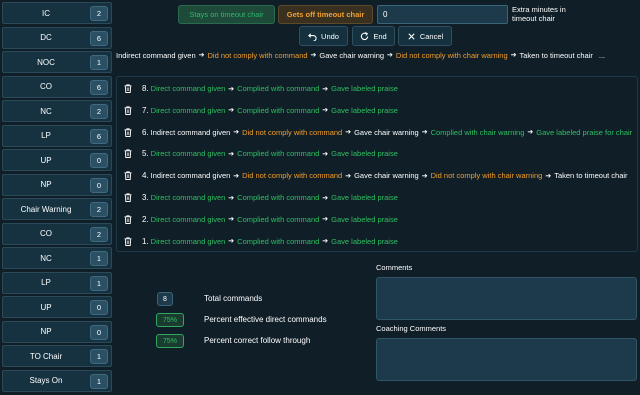 The image size is (640, 395). What do you see at coordinates (226, 14) in the screenshot?
I see `stays-on-timeout-chair-button: Stays on timeout chair` at bounding box center [226, 14].